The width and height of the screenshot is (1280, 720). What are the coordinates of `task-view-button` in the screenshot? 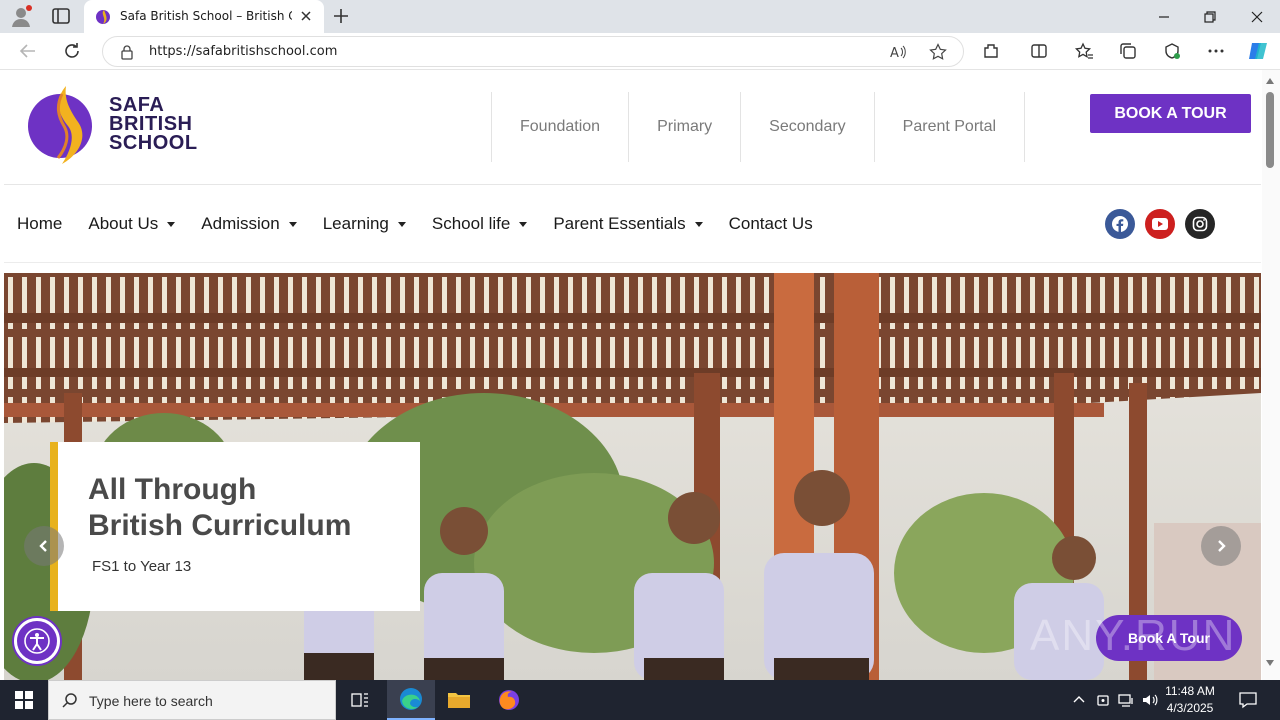 It's located at (360, 700).